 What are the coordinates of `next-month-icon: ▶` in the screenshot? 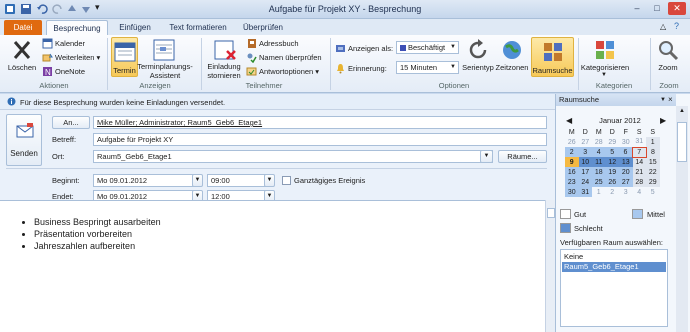 It's located at (663, 120).